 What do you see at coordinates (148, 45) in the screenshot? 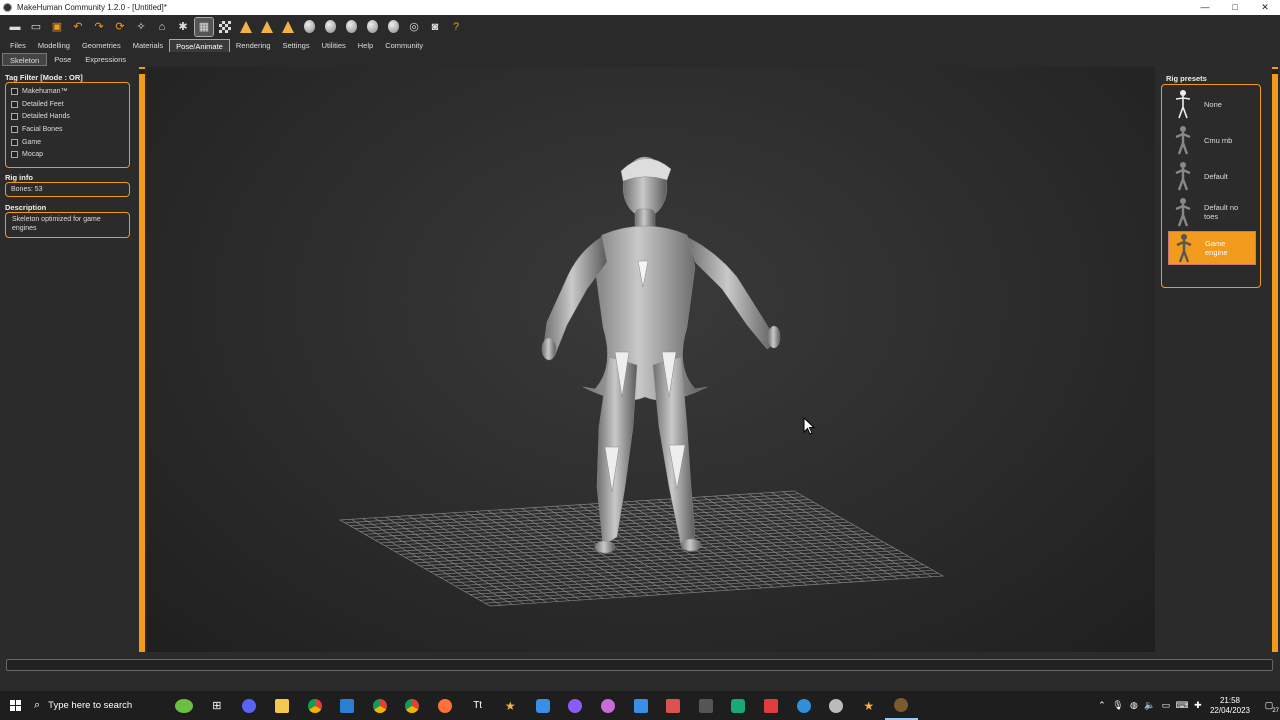
I see `tab-materials: Materials` at bounding box center [148, 45].